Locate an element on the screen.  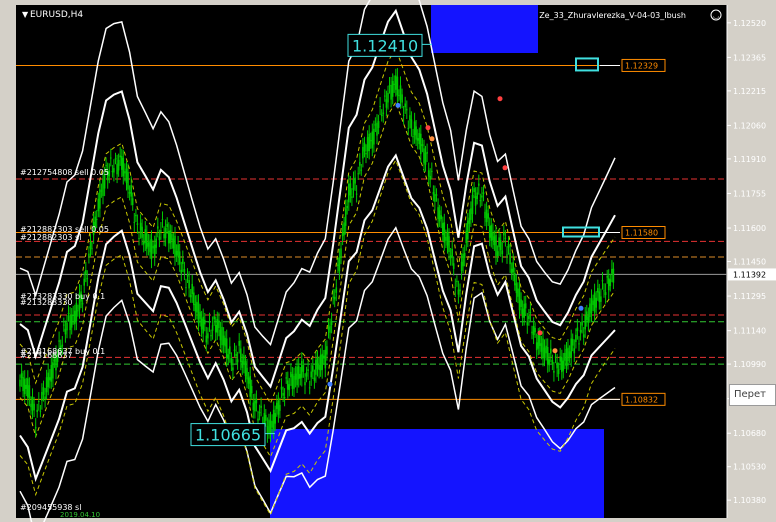
y-tick-label: 1.10380 is located at coordinates (749, 500).